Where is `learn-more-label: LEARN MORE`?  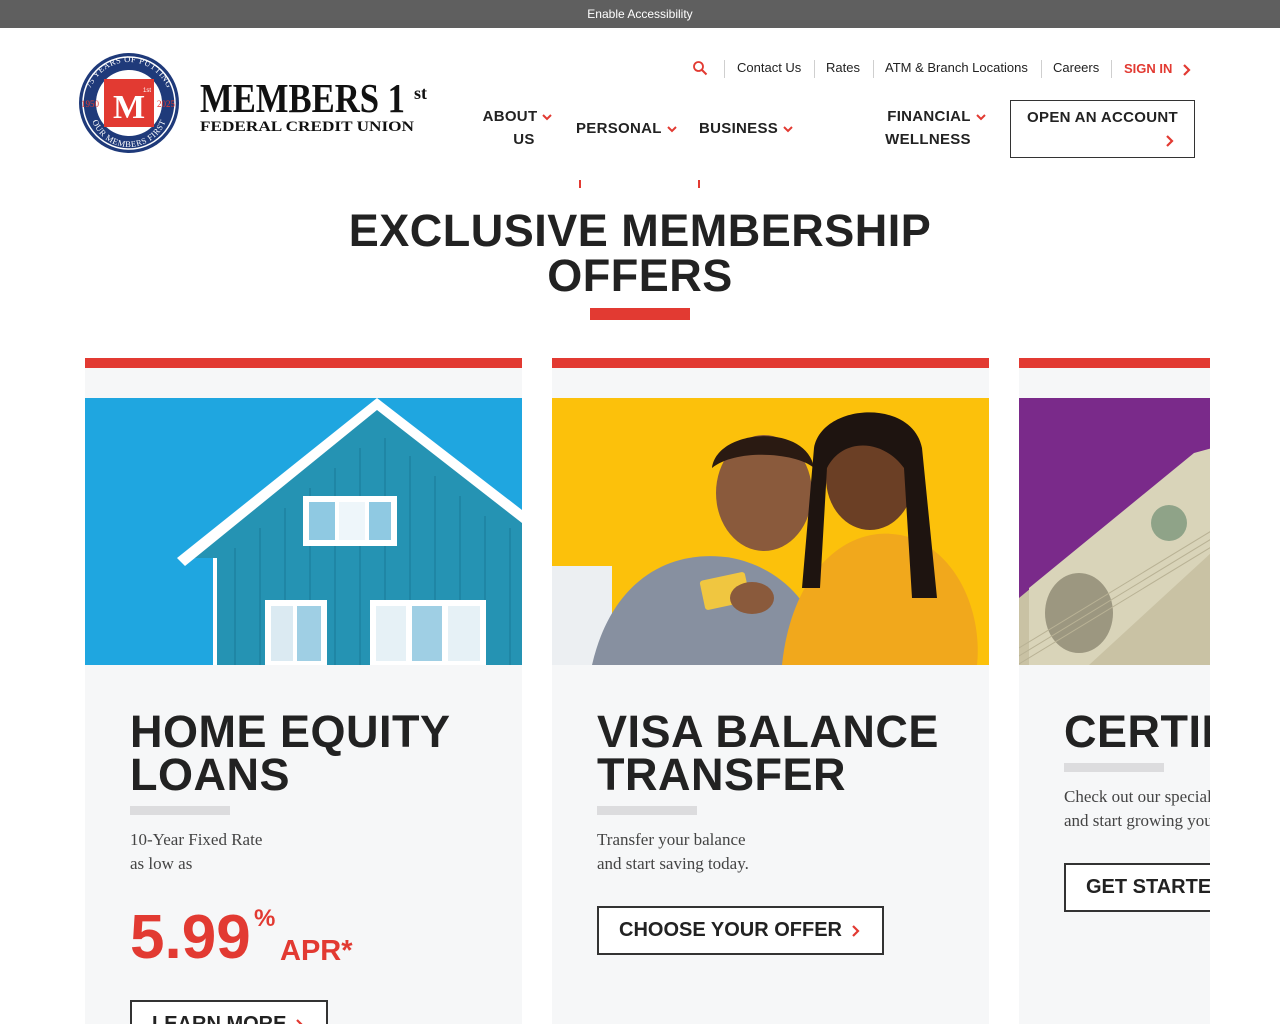
learn-more-label: LEARN MORE is located at coordinates (219, 1018).